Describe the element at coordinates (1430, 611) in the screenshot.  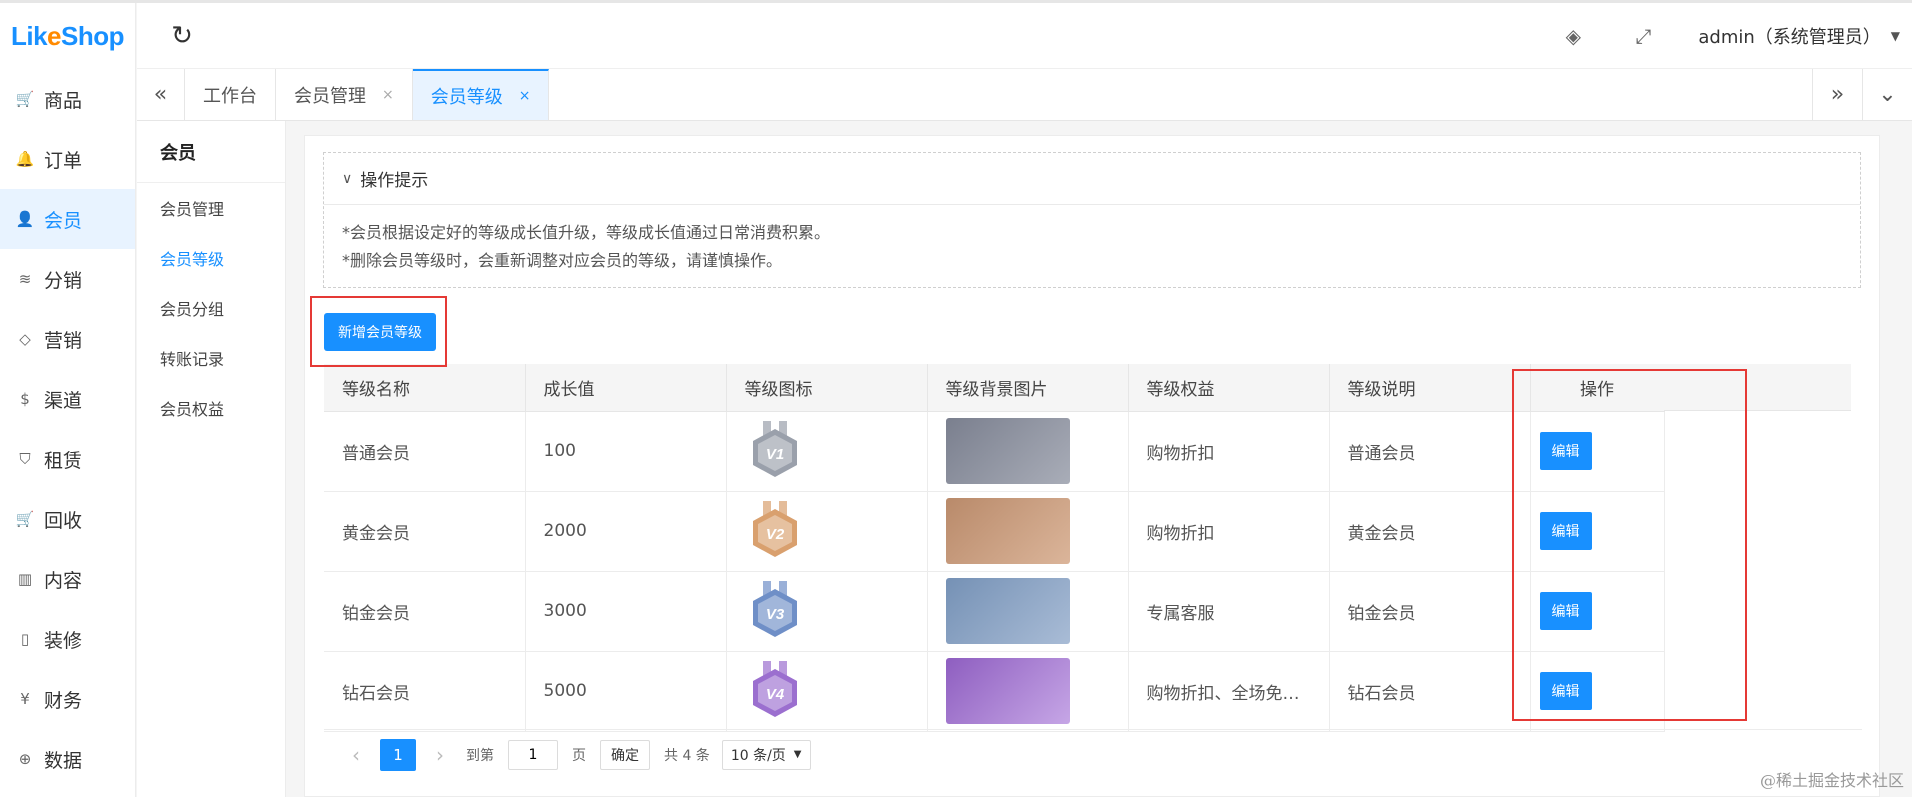
I see `level-description: 铂金会员` at that location.